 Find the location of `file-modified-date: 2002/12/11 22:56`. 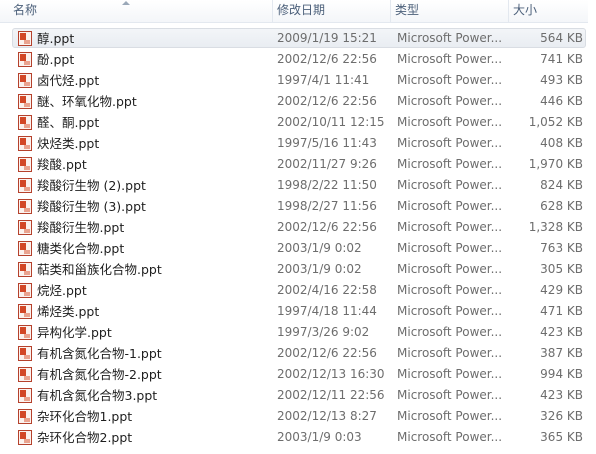

file-modified-date: 2002/12/11 22:56 is located at coordinates (331, 395).